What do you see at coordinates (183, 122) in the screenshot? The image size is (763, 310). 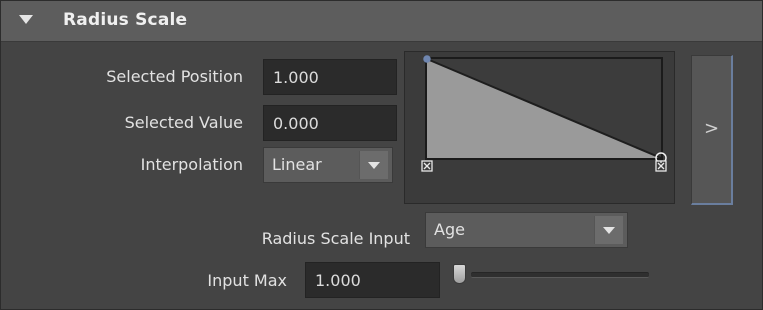 I see `selected-value-label: Selected Value` at bounding box center [183, 122].